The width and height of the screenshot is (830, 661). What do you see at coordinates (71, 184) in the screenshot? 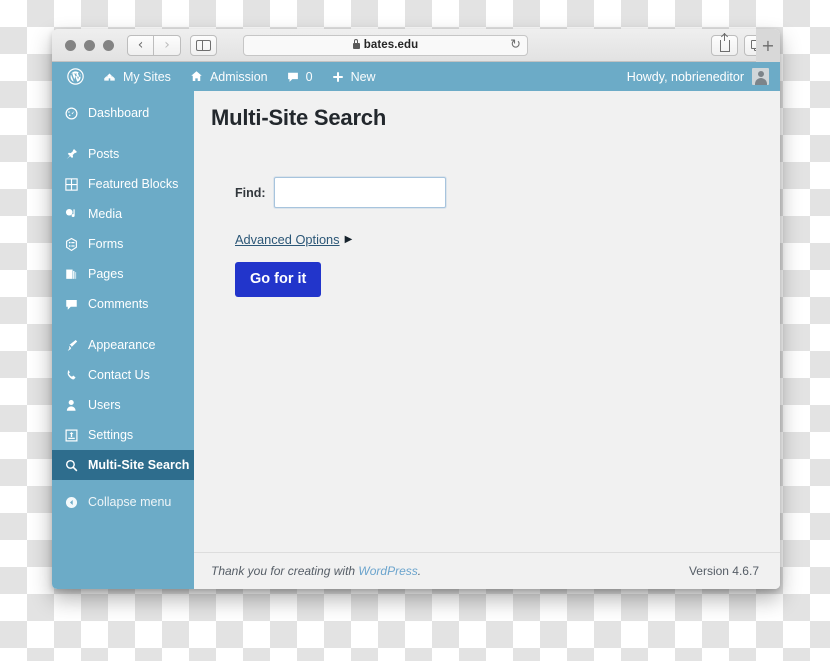
I see `grid-icon` at bounding box center [71, 184].